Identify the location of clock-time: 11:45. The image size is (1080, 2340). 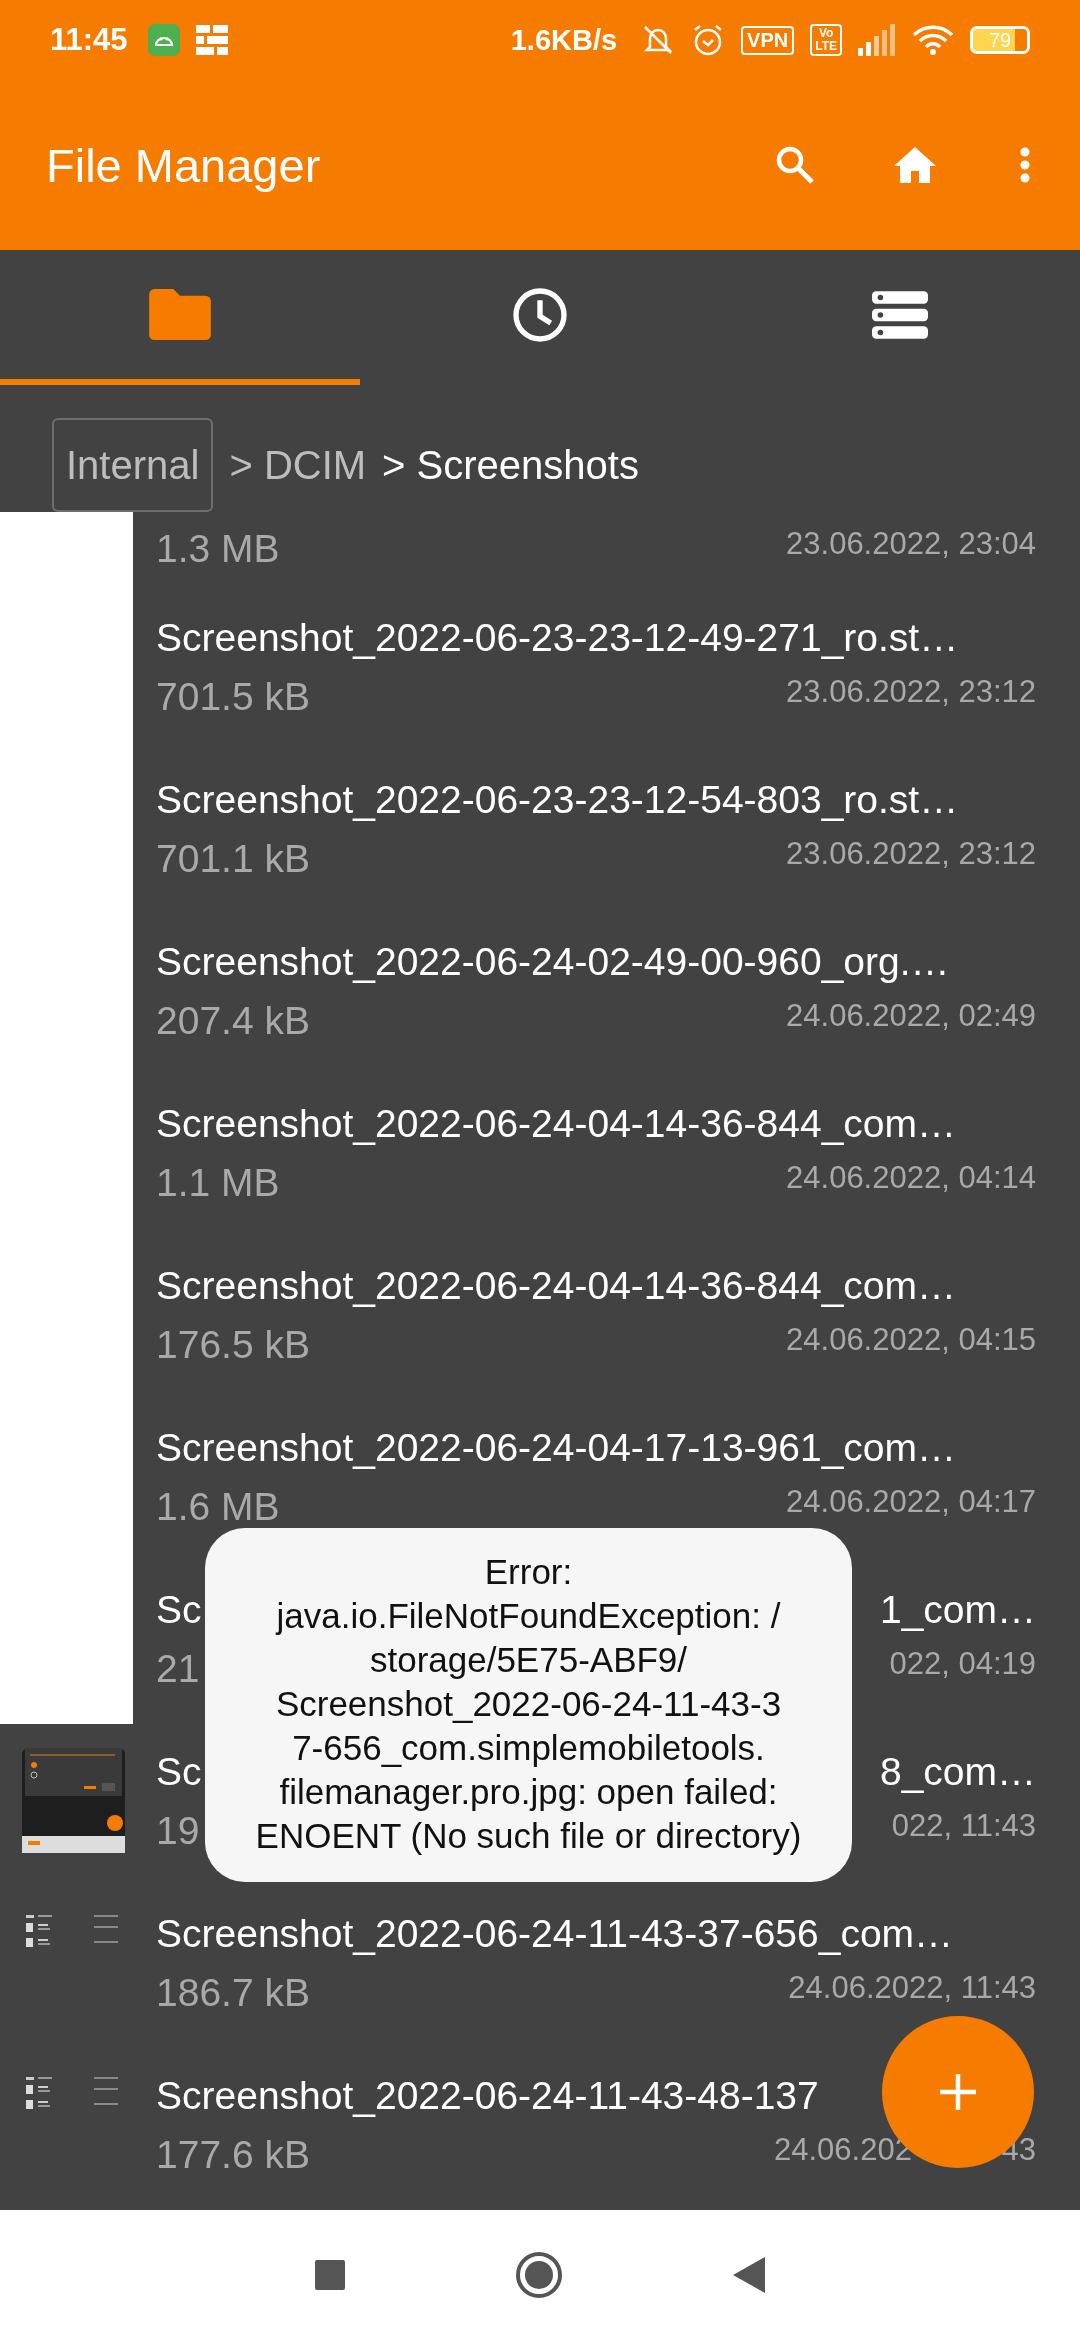
(89, 40).